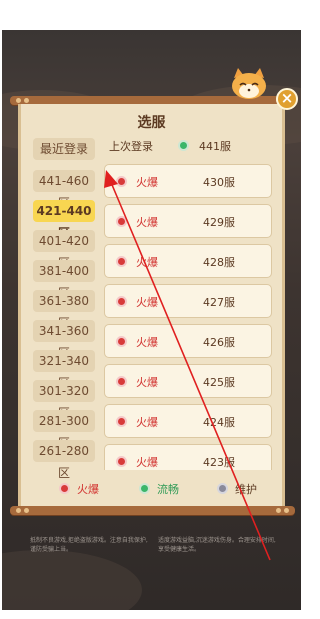 The image size is (320, 619). What do you see at coordinates (168, 489) in the screenshot?
I see `legend-smooth-label: 流畅` at bounding box center [168, 489].